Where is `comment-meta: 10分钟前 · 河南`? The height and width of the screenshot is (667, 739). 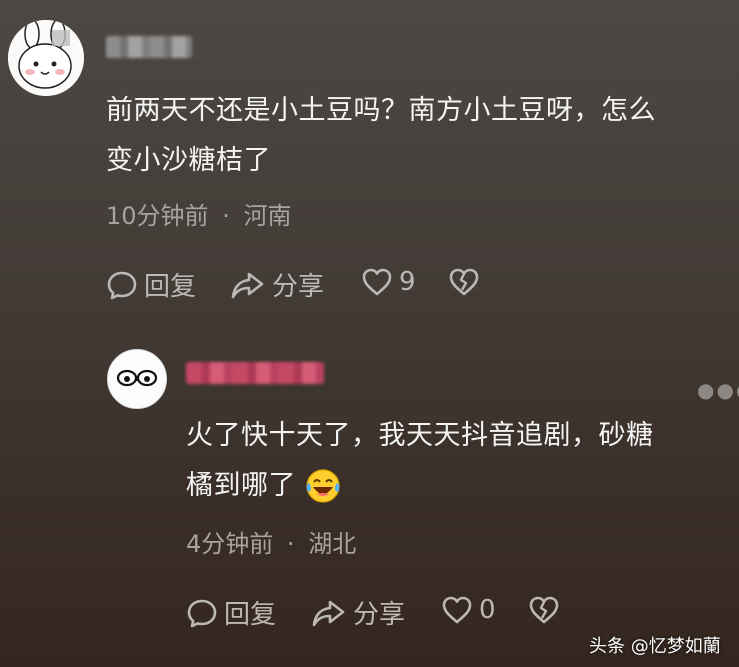 comment-meta: 10分钟前 · 河南 is located at coordinates (198, 213).